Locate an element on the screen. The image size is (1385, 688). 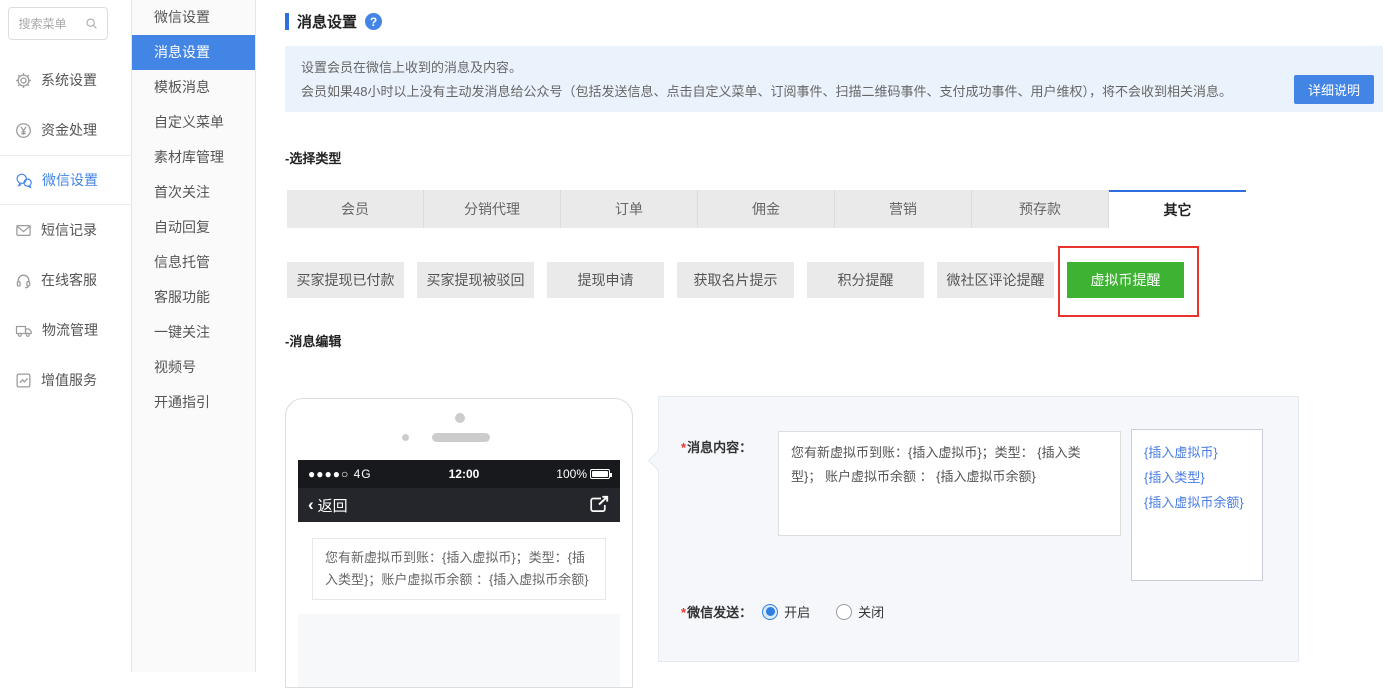
battery-percent: 100% is located at coordinates (571, 474).